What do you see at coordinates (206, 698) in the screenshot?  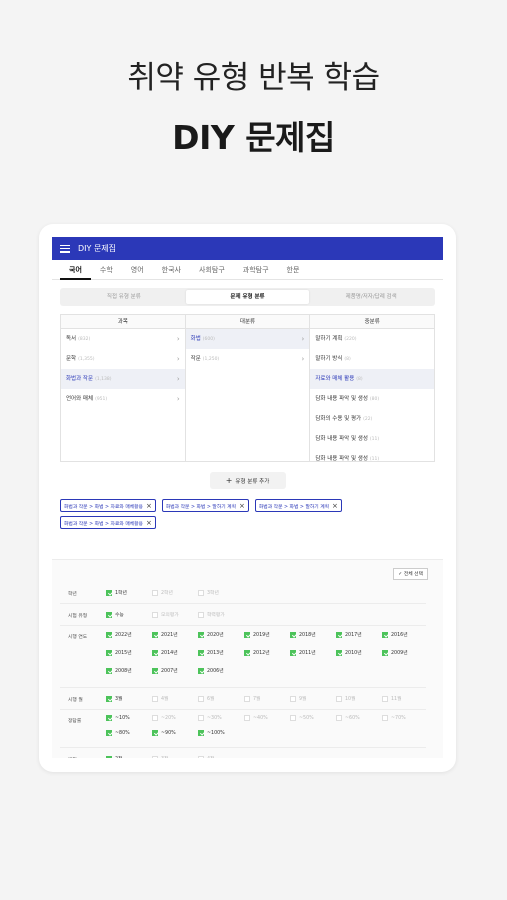 I see `filter-checkbox: 6월` at bounding box center [206, 698].